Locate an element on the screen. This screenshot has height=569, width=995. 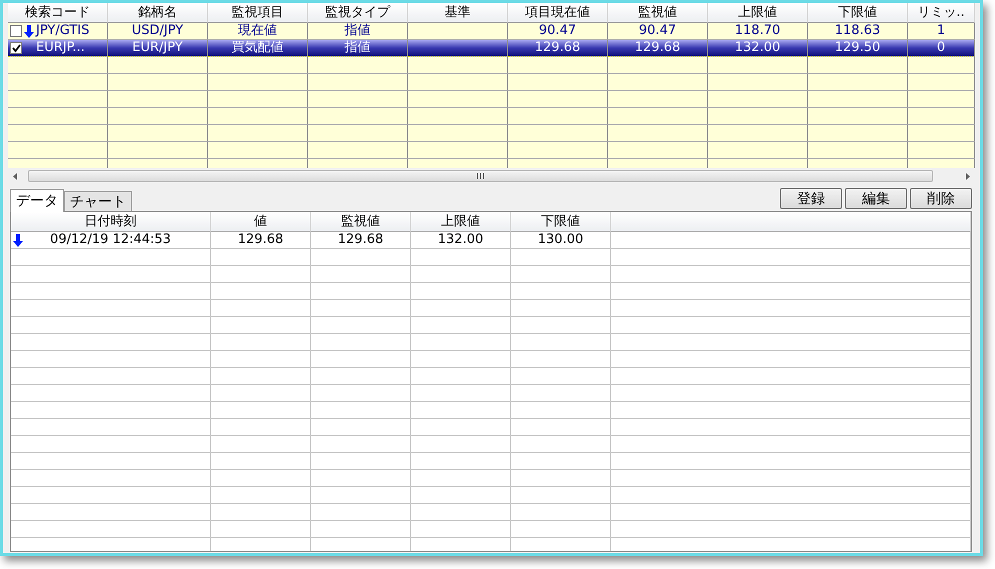
table-cell: 1 is located at coordinates (941, 31).